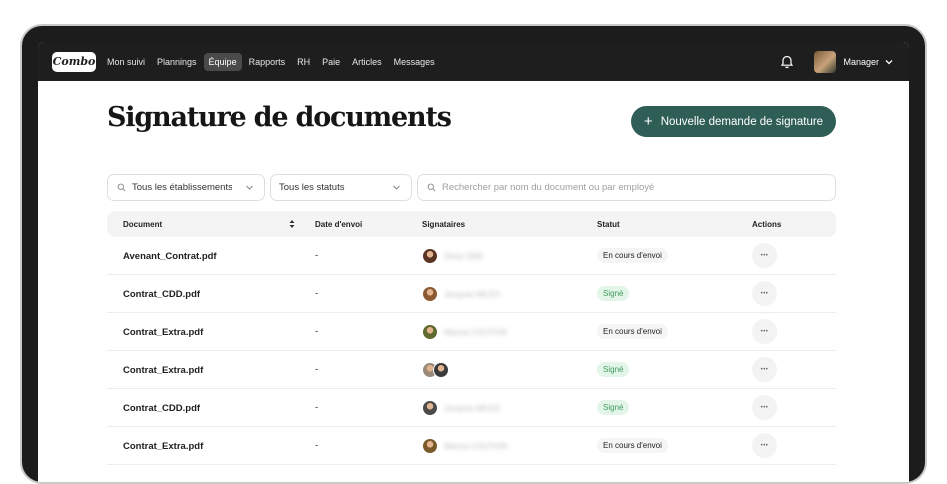 The width and height of the screenshot is (947, 484). I want to click on nav-item: Plannings, so click(177, 62).